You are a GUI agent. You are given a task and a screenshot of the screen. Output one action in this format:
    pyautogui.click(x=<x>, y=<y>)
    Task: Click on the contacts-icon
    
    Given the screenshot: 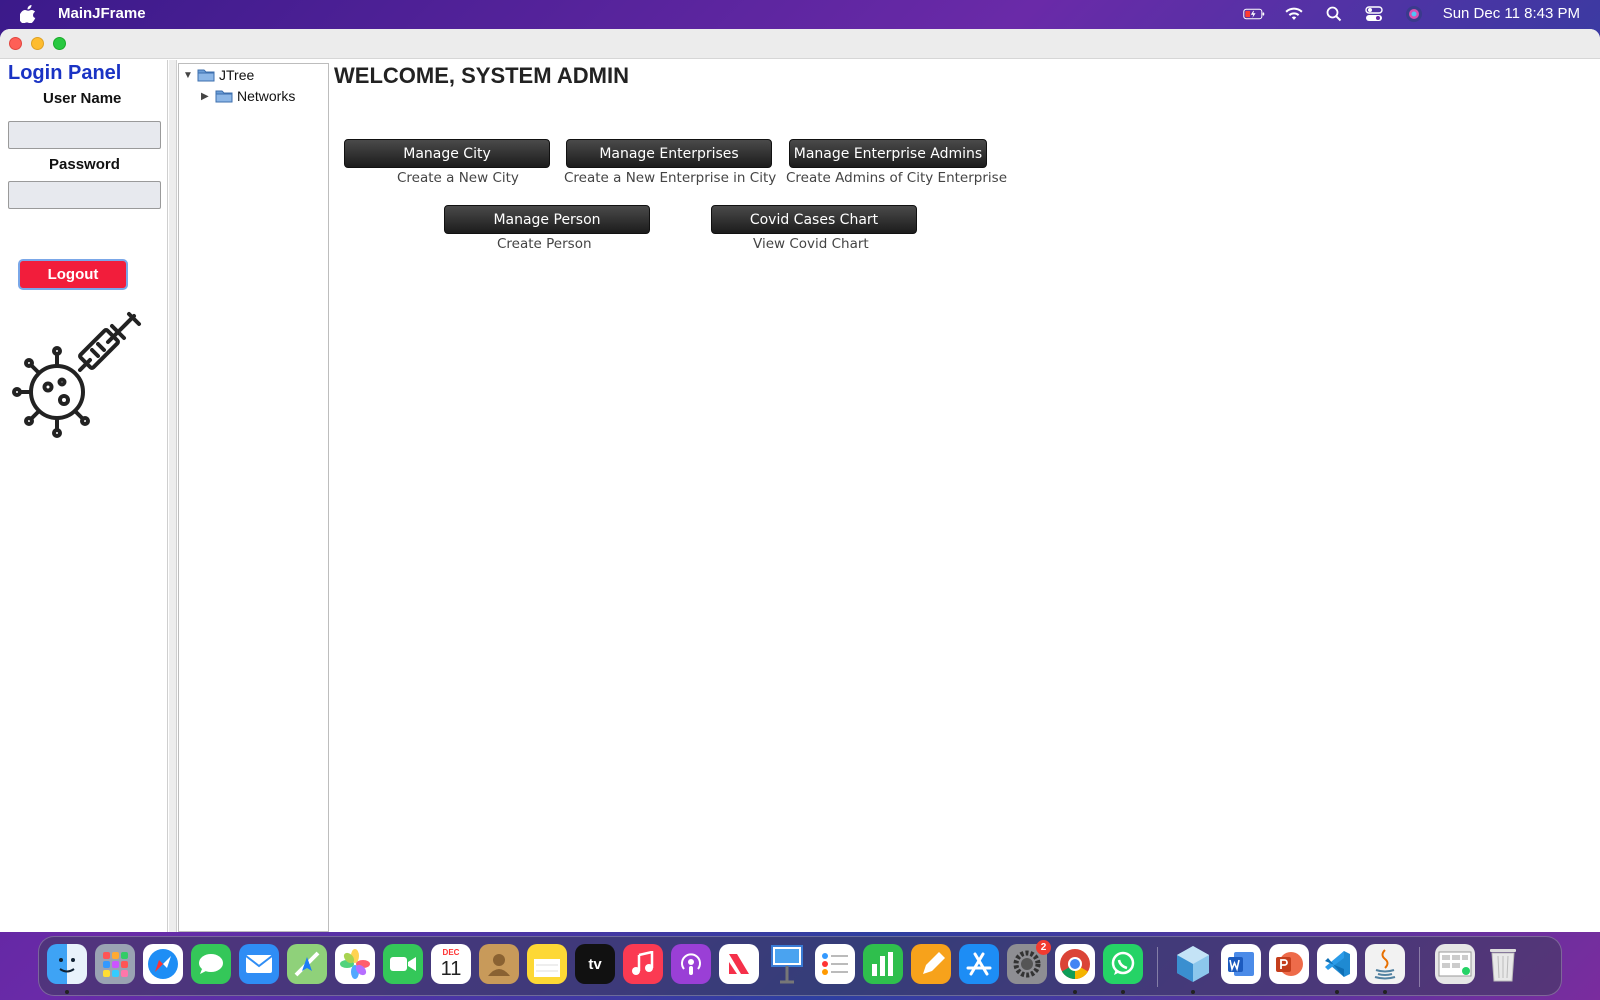 What is the action you would take?
    pyautogui.click(x=499, y=964)
    